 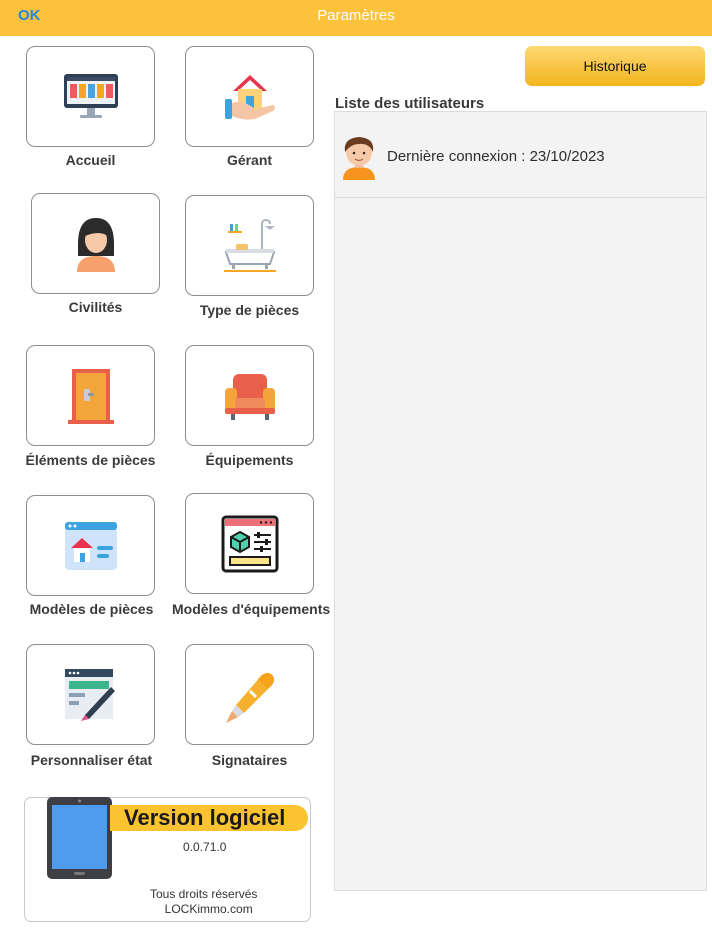 I want to click on tile-accueil, so click(x=90, y=96).